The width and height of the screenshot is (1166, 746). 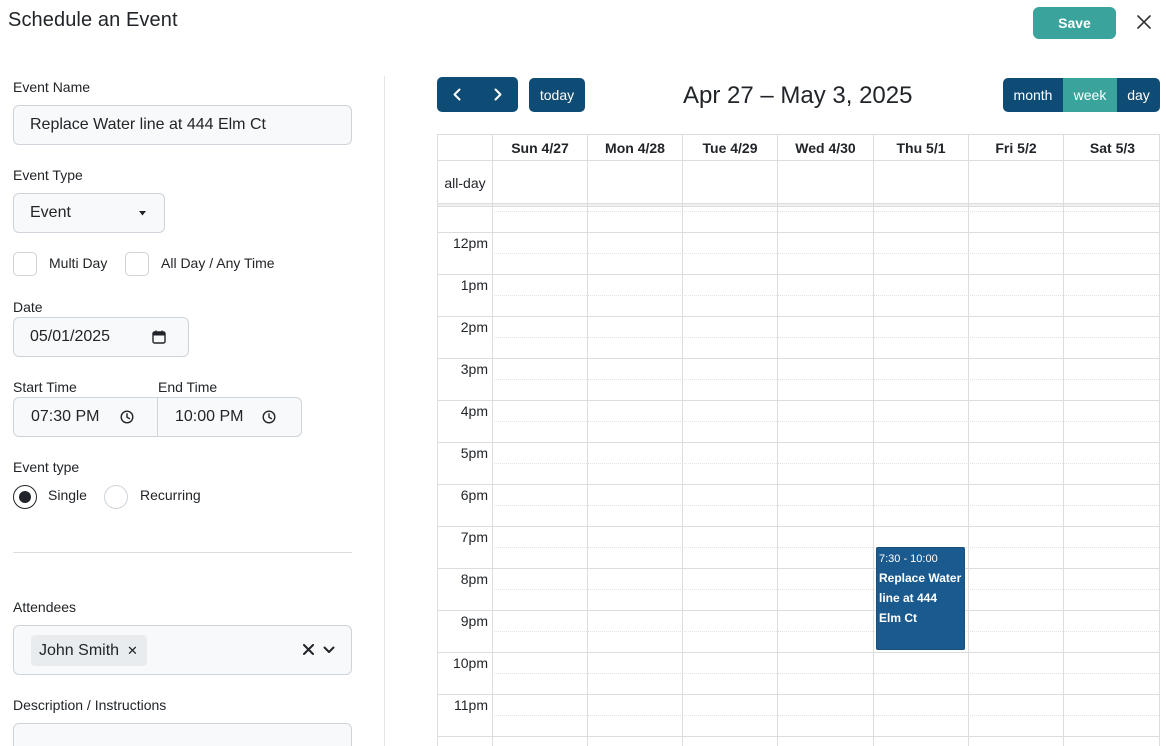 What do you see at coordinates (308, 649) in the screenshot?
I see `clear-icon` at bounding box center [308, 649].